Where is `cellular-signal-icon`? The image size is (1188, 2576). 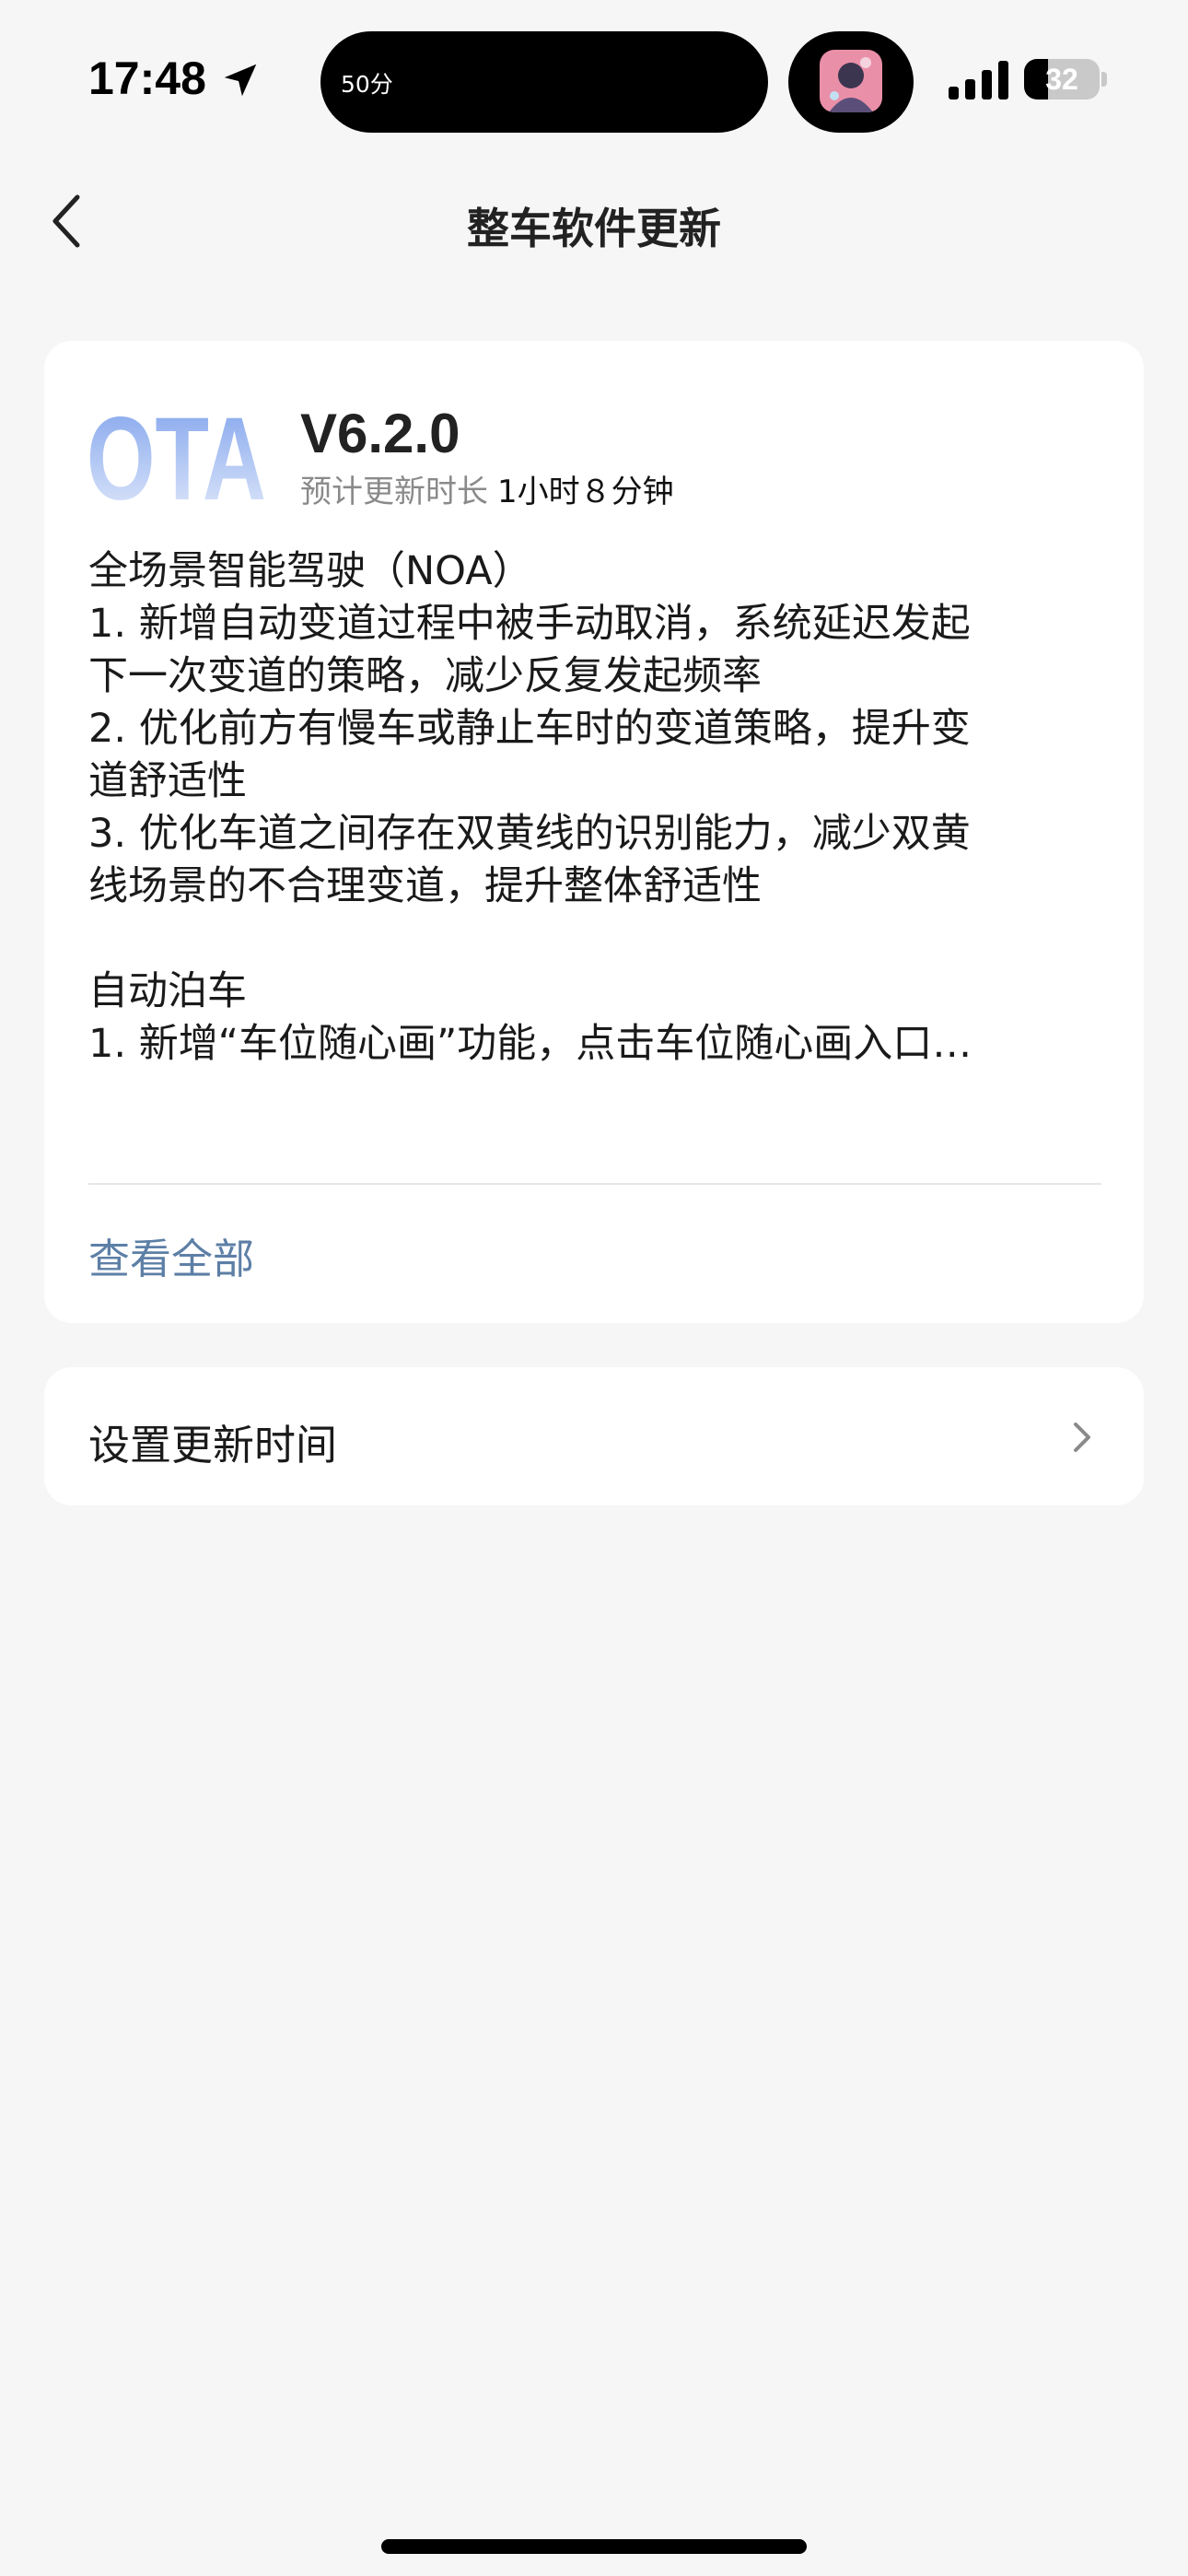 cellular-signal-icon is located at coordinates (979, 80).